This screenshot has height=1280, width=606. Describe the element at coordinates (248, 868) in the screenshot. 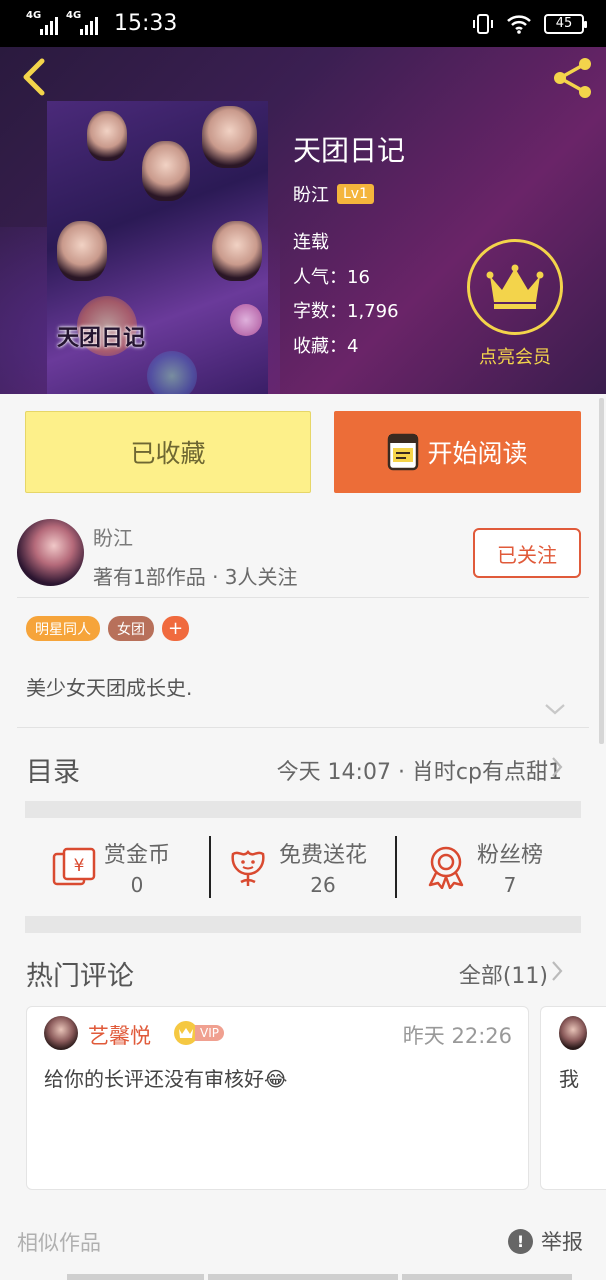

I see `flower-icon` at that location.